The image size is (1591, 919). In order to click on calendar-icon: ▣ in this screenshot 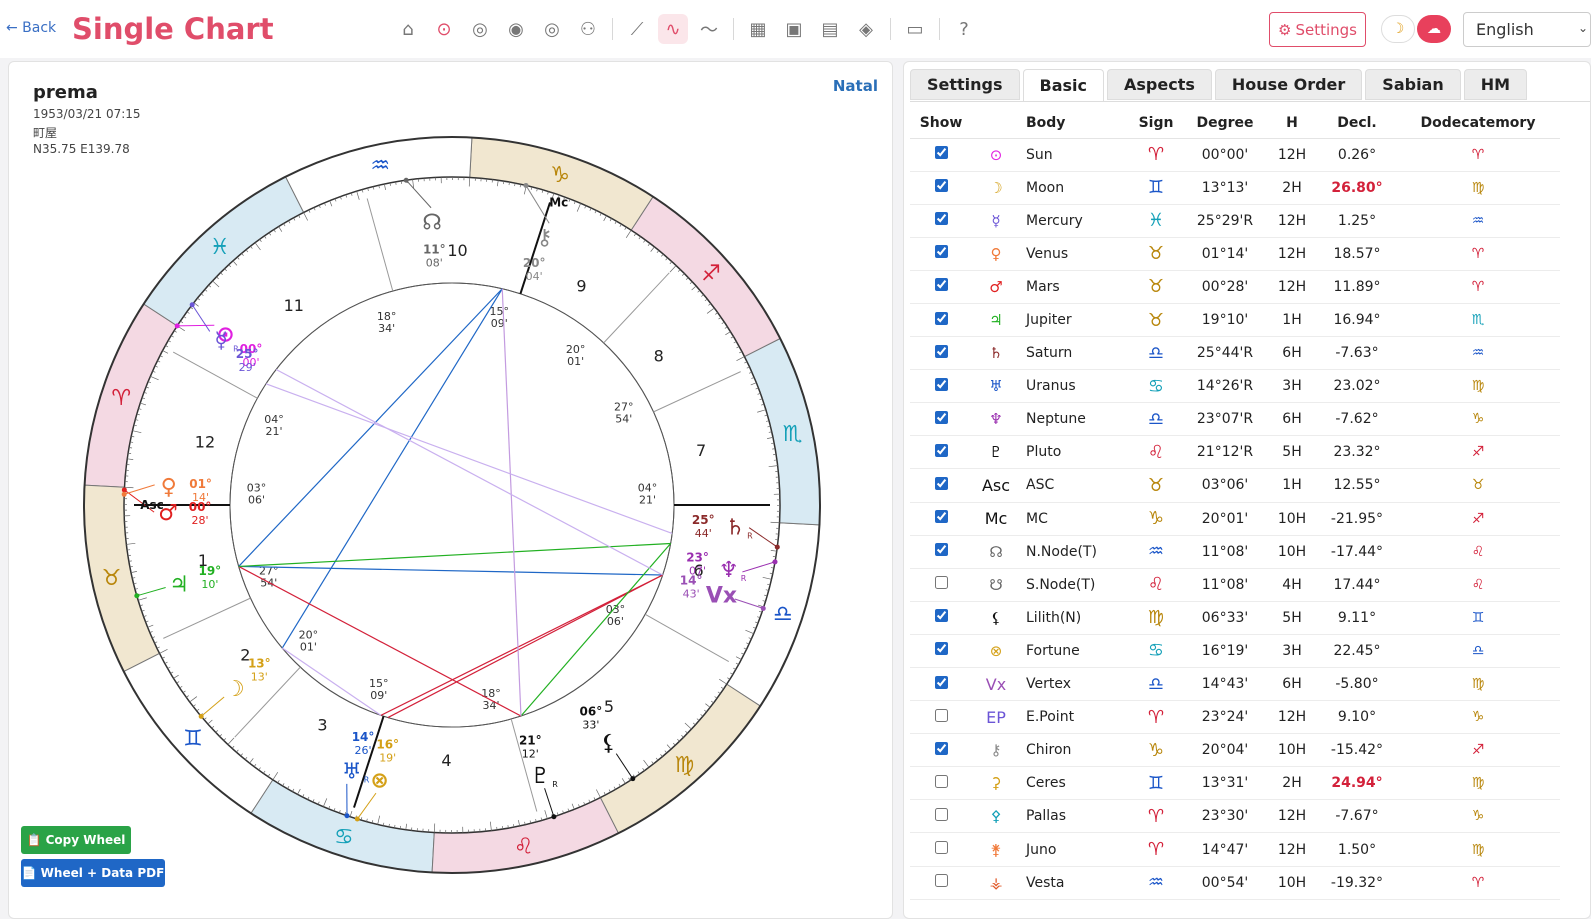, I will do `click(794, 29)`.